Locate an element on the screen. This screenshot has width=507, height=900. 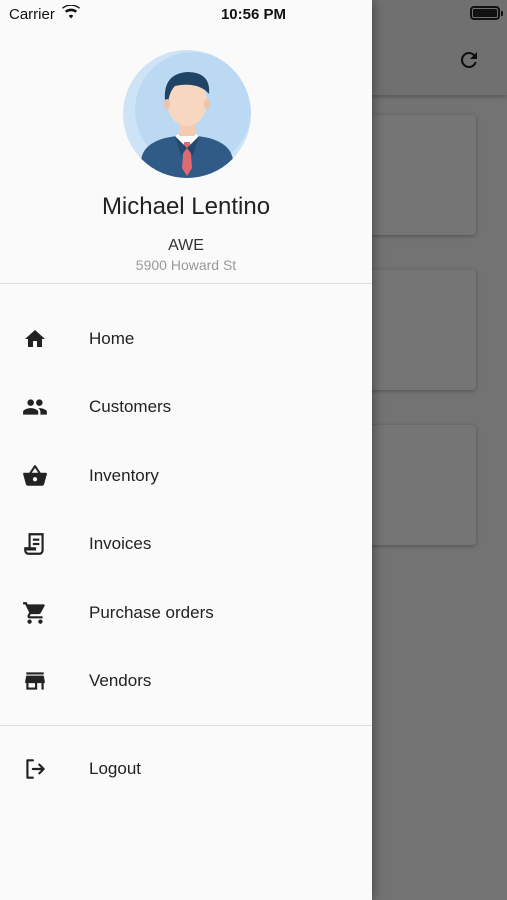
nav-item-inventory: Inventory is located at coordinates (186, 476).